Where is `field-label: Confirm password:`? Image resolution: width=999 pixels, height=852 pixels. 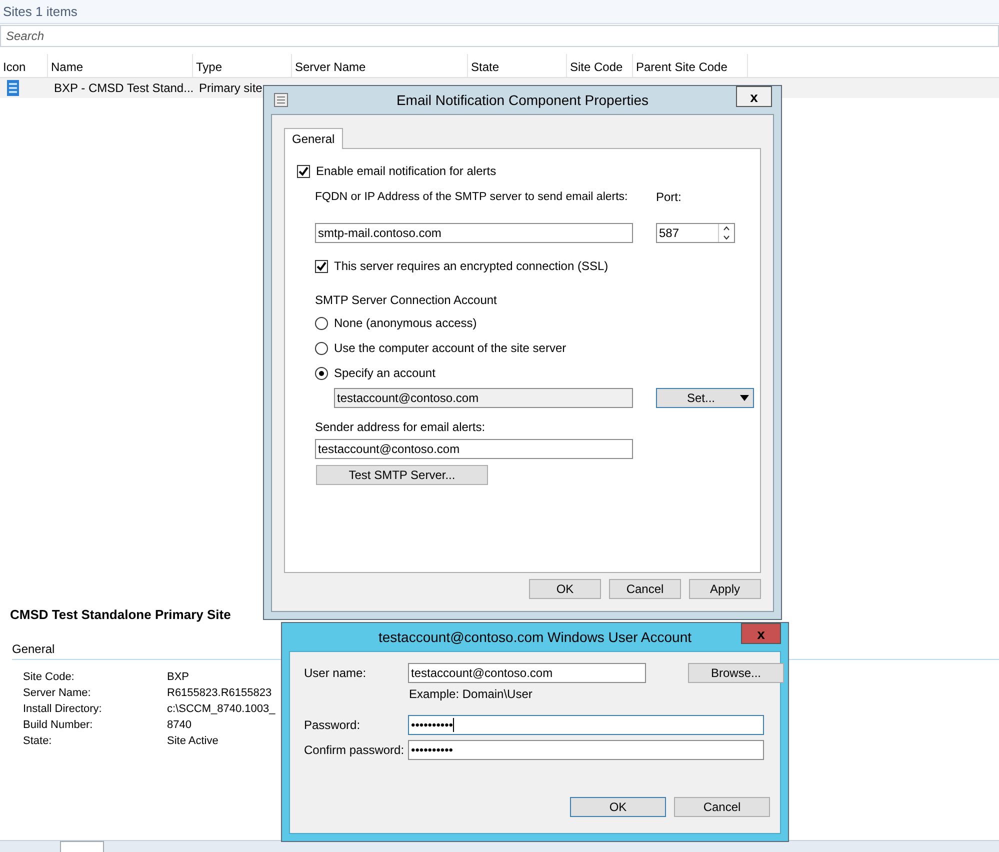
field-label: Confirm password: is located at coordinates (355, 750).